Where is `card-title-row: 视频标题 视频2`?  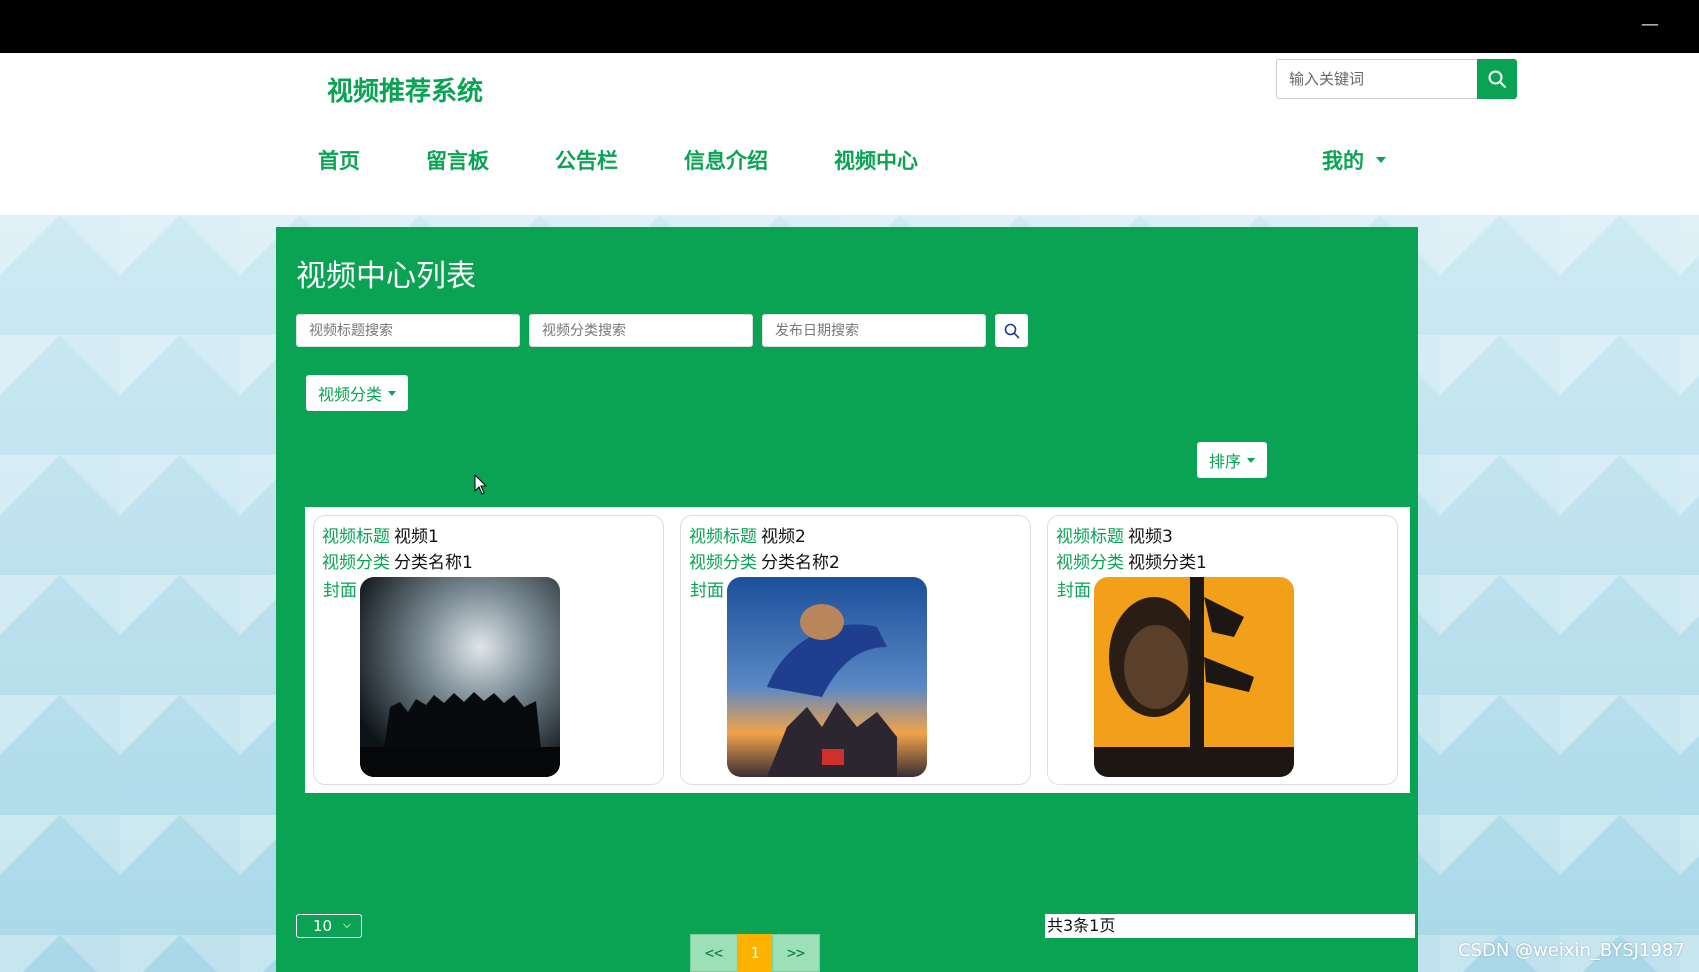
card-title-row: 视频标题 视频2 is located at coordinates (855, 537).